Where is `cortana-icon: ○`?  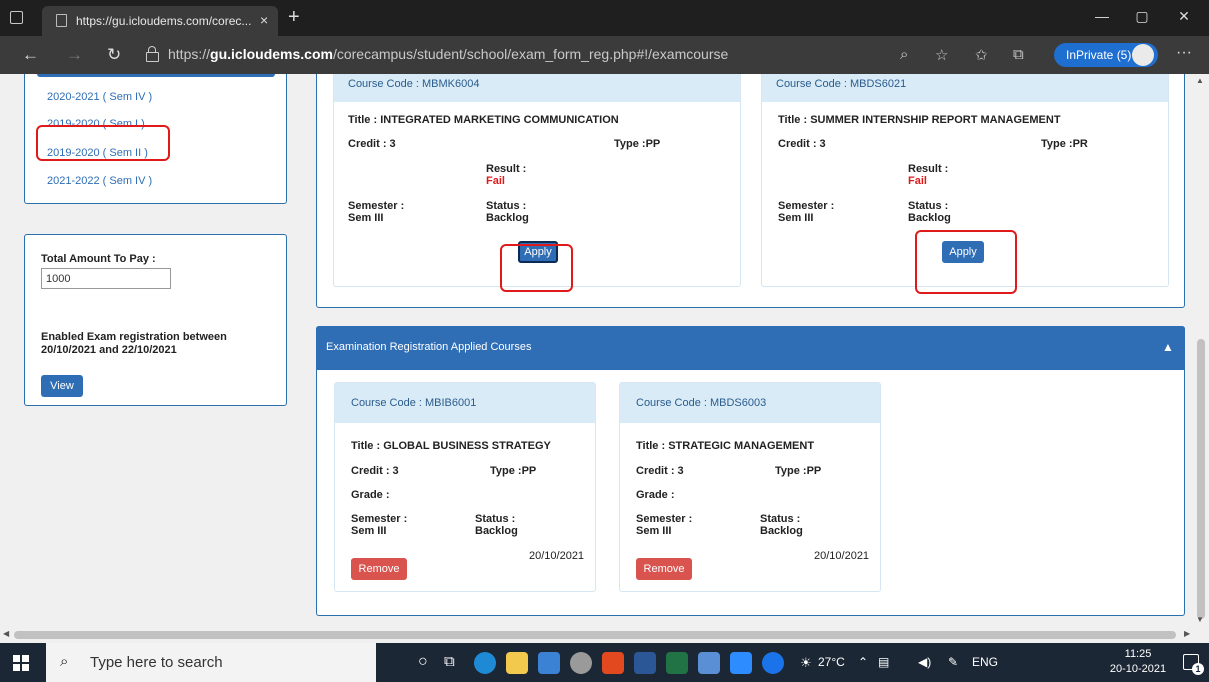 cortana-icon: ○ is located at coordinates (423, 662).